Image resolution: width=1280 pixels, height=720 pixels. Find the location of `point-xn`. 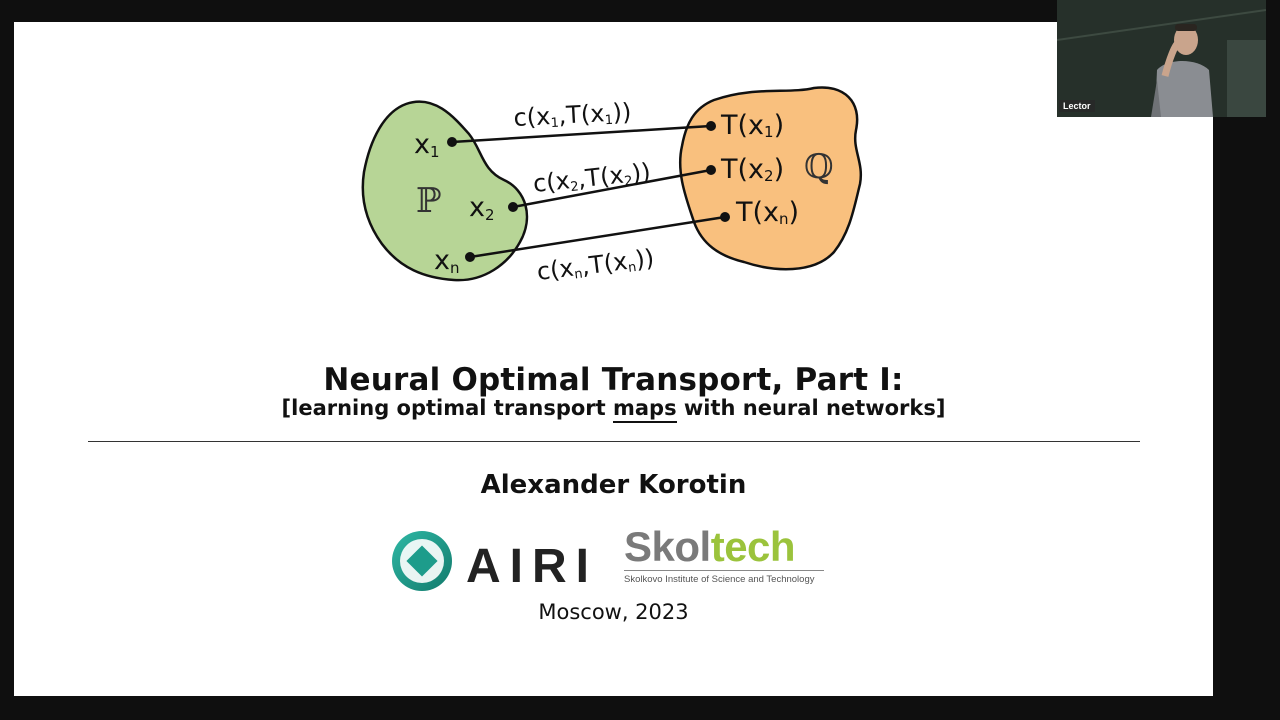

point-xn is located at coordinates (470, 257).